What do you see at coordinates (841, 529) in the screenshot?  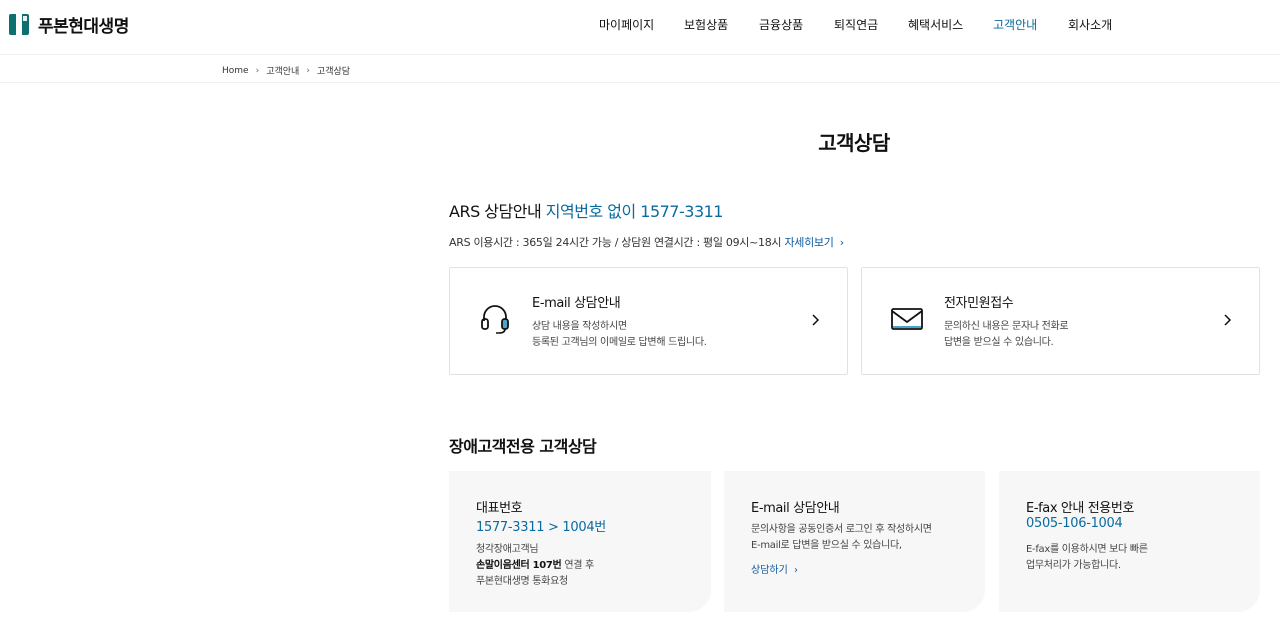 I see `card-desc-line: 문의사항을 공동인증서 로그인 후 작성하시면` at bounding box center [841, 529].